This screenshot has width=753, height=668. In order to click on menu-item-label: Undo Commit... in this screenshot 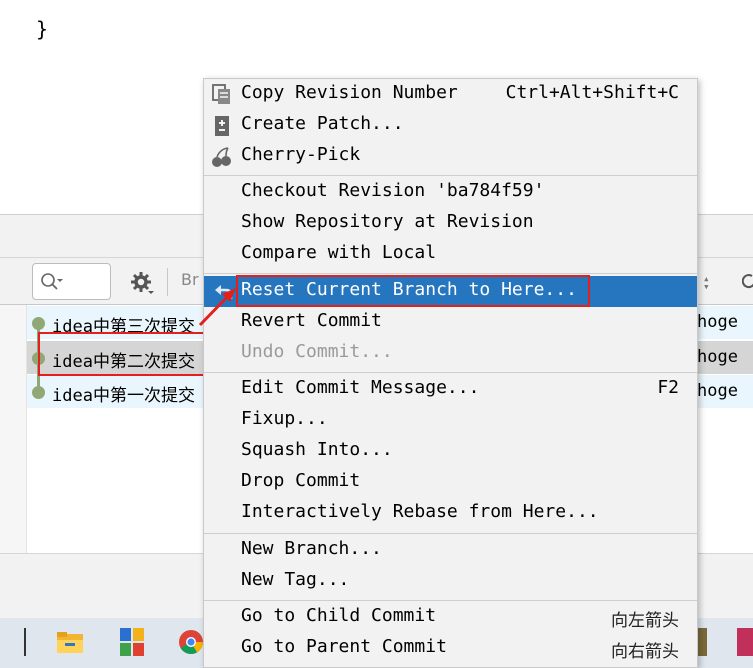, I will do `click(317, 351)`.